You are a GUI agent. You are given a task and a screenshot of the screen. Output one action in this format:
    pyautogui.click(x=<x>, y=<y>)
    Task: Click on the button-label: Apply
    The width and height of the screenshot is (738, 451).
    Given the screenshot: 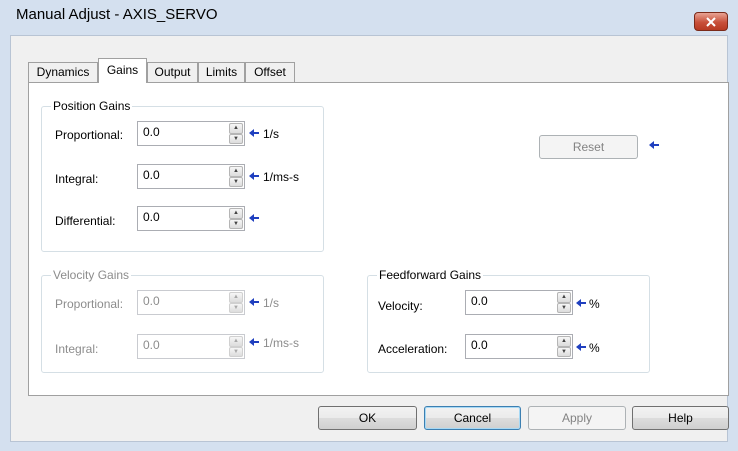 What is the action you would take?
    pyautogui.click(x=577, y=418)
    